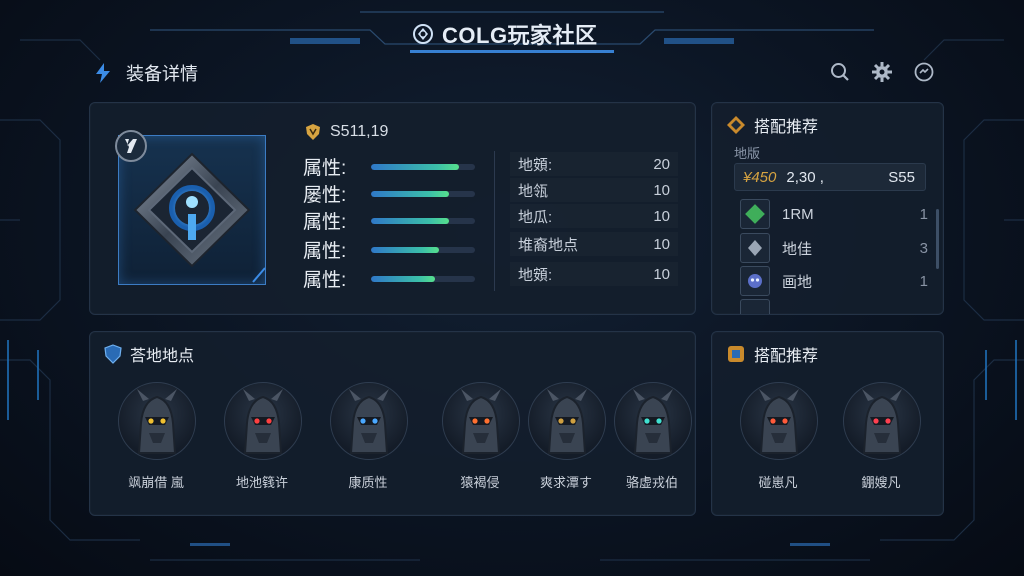 This screenshot has width=1024, height=576. What do you see at coordinates (924, 72) in the screenshot?
I see `chat-button` at bounding box center [924, 72].